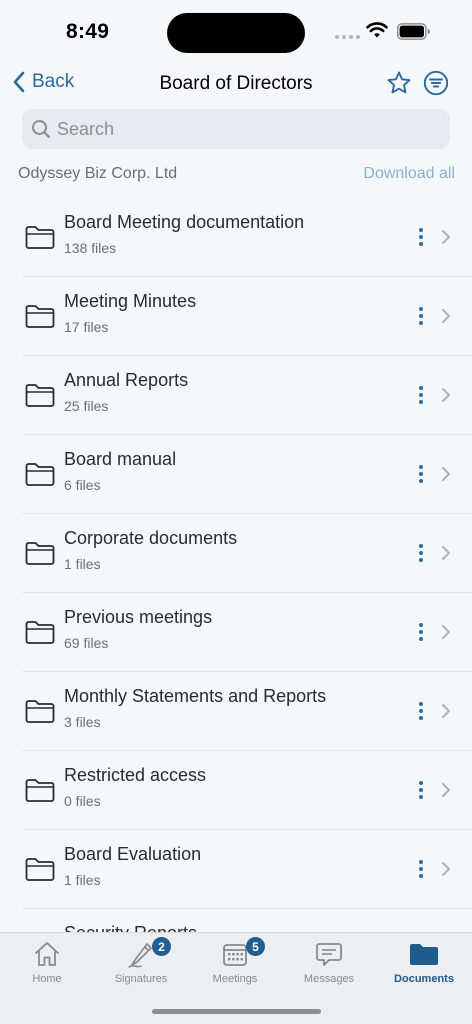 This screenshot has width=472, height=1024. I want to click on folder-name: Board Evaluation, so click(133, 854).